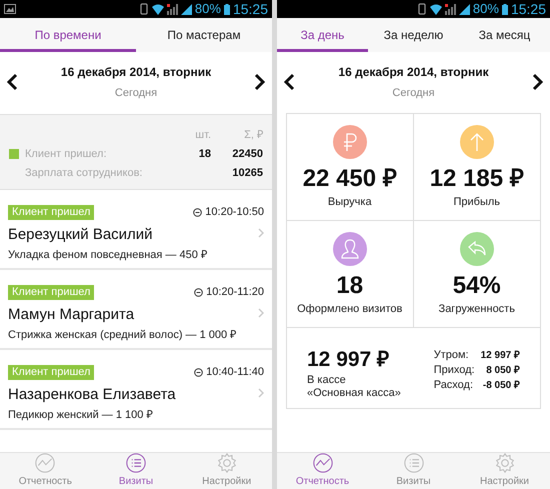 Image resolution: width=550 pixels, height=489 pixels. Describe the element at coordinates (504, 35) in the screenshot. I see `tab: За месяц` at that location.